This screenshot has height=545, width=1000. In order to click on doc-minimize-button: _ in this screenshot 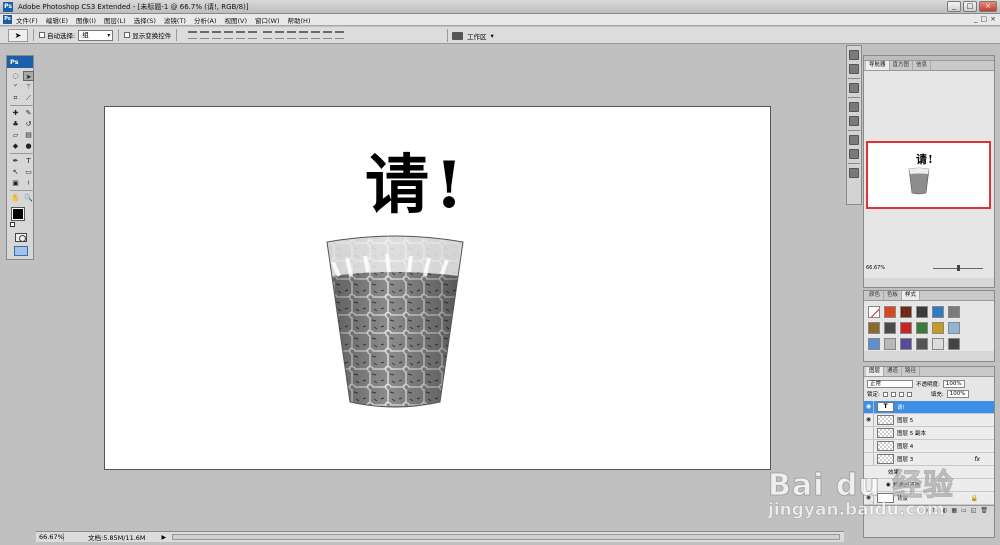, I will do `click(976, 19)`.